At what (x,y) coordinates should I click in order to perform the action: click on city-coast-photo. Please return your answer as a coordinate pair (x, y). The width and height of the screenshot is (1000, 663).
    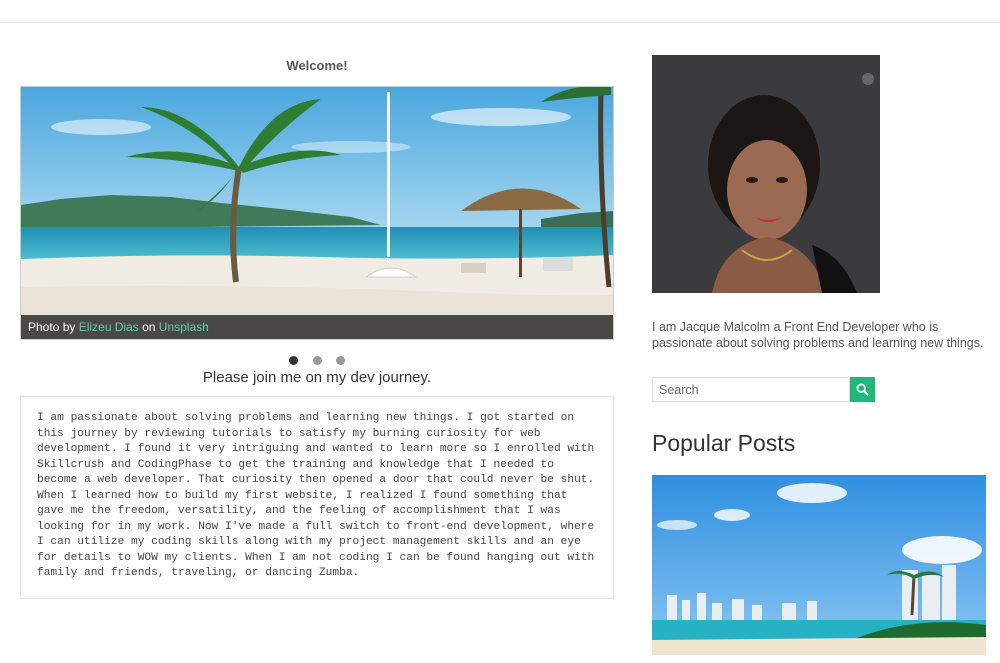
    Looking at the image, I should click on (819, 565).